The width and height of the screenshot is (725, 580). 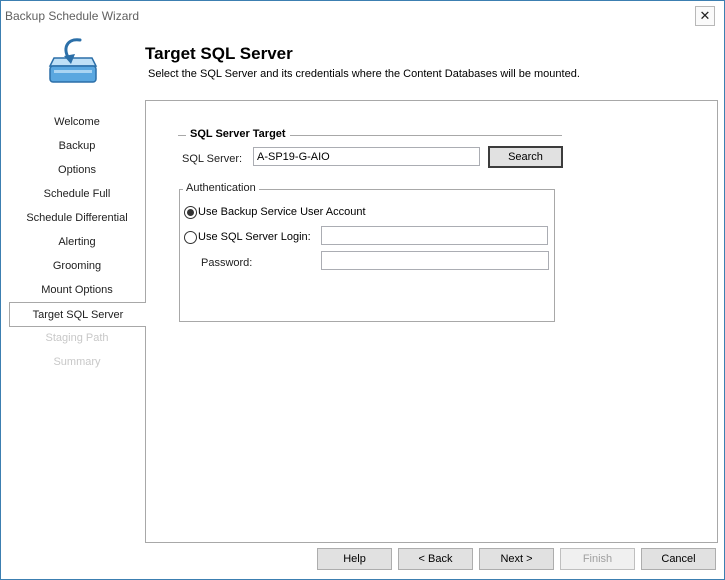 I want to click on sql-login-input, so click(x=434, y=235).